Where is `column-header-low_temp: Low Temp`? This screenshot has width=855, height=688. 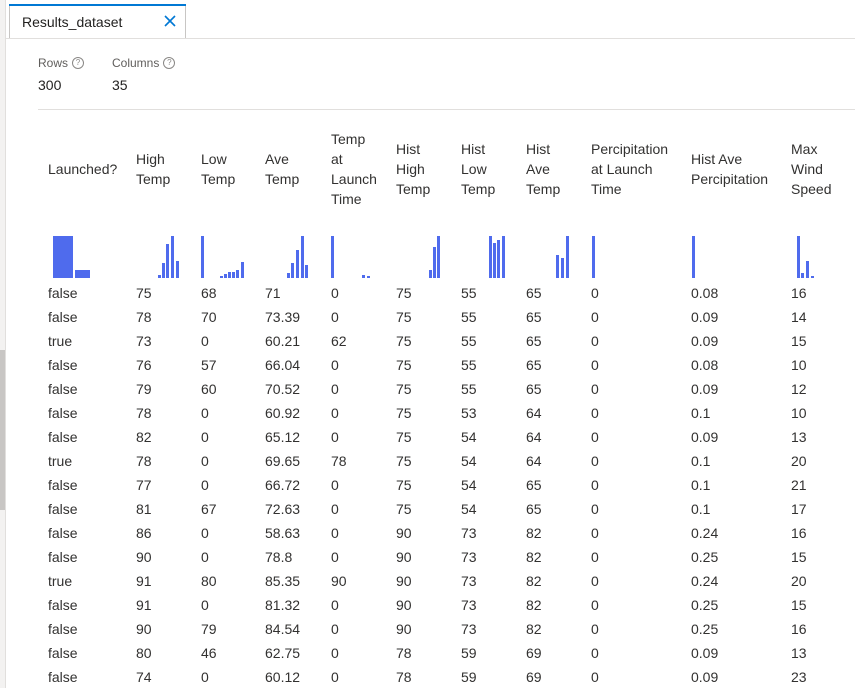
column-header-low_temp: Low Temp is located at coordinates (218, 169).